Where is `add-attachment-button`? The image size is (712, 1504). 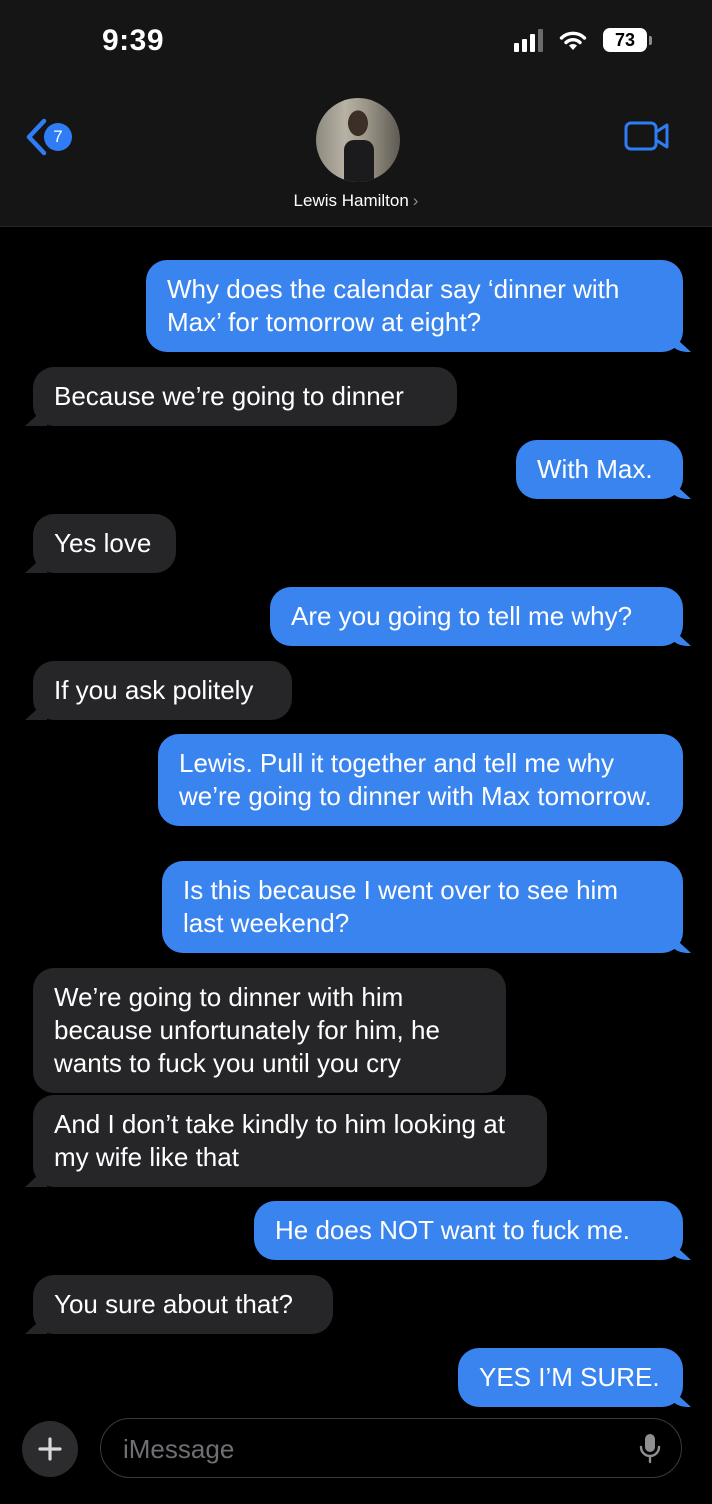
add-attachment-button is located at coordinates (50, 1449).